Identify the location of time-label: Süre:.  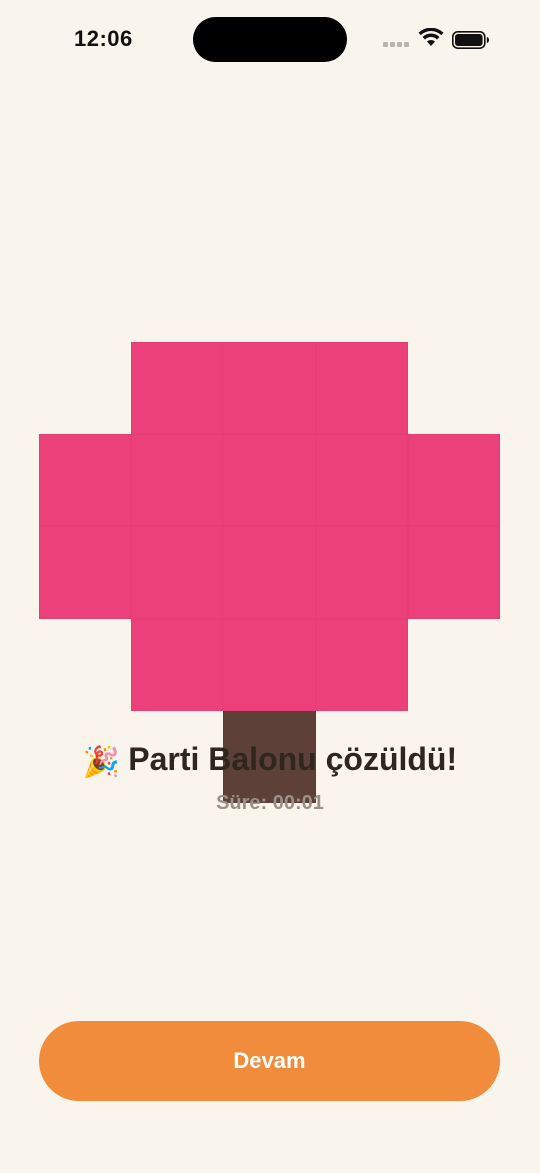
(242, 803).